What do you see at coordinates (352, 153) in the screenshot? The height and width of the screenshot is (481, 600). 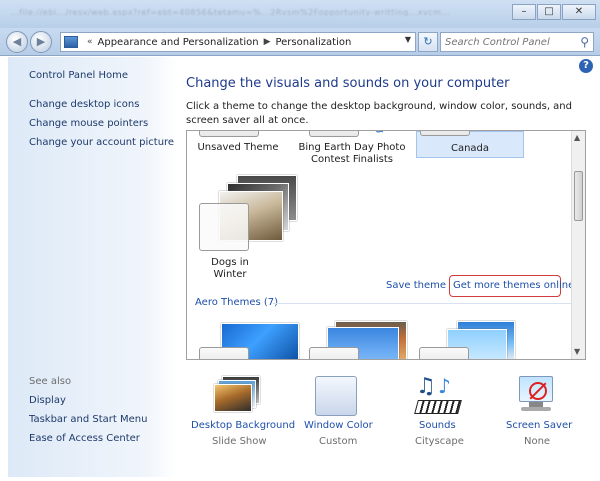 I see `theme-label: Bing Earth Day Photo Contest Finalists` at bounding box center [352, 153].